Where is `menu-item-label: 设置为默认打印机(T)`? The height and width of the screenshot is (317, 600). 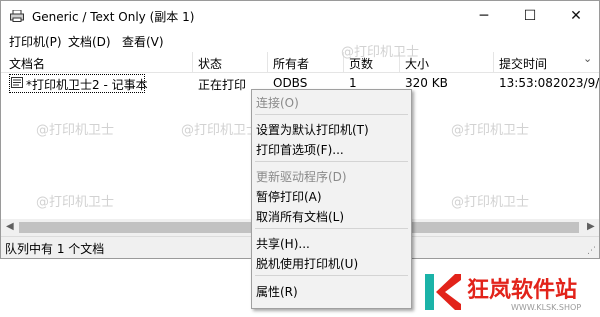
menu-item-label: 设置为默认打印机(T) is located at coordinates (312, 130).